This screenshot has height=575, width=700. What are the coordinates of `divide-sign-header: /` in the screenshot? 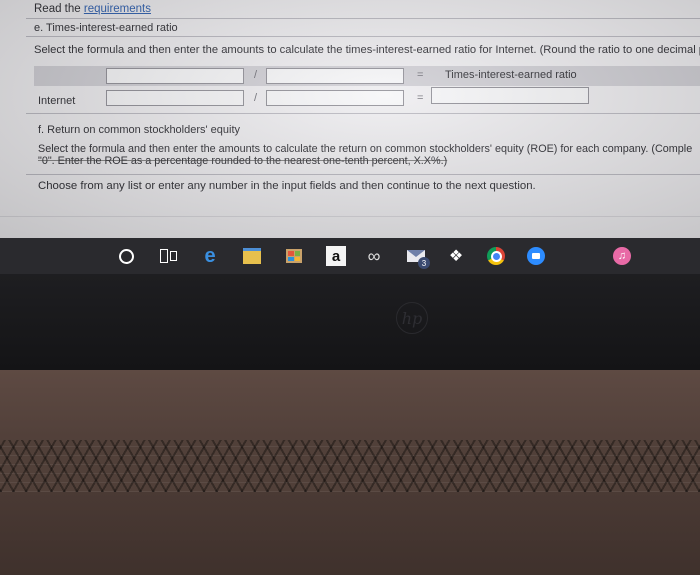 It's located at (256, 75).